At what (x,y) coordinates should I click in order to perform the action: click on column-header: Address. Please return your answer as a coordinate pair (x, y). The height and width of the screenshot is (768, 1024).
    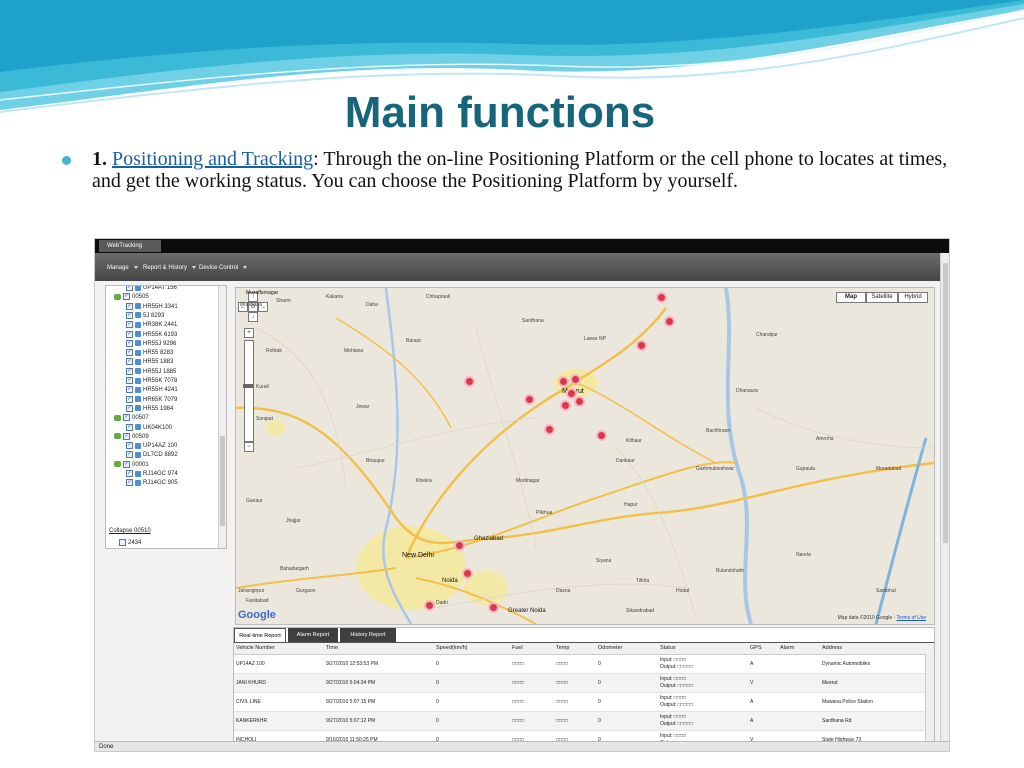
    Looking at the image, I should click on (832, 648).